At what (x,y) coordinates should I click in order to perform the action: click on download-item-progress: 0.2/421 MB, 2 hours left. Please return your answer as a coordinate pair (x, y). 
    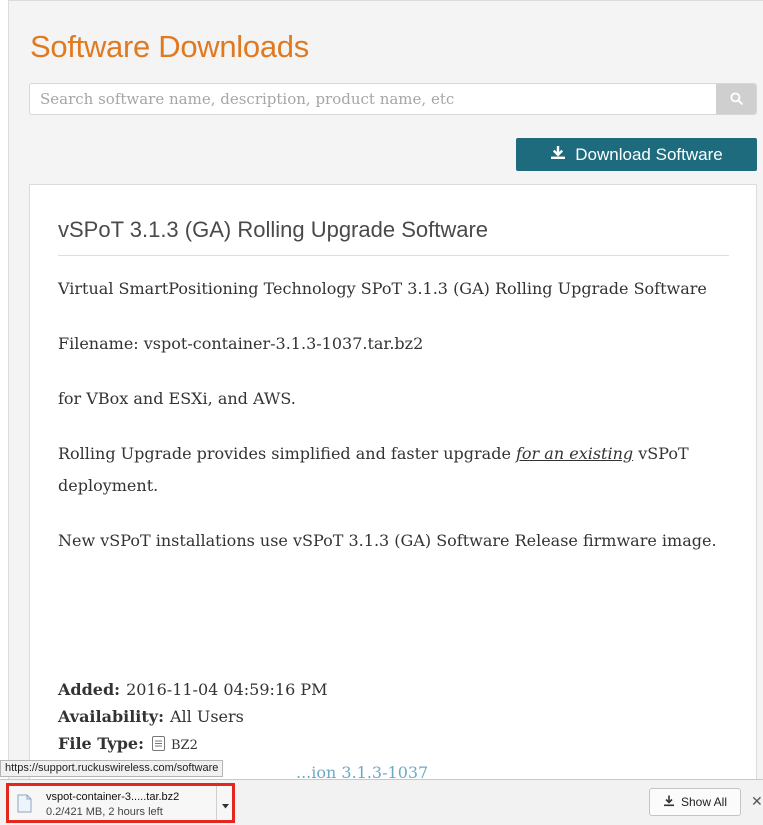
    Looking at the image, I should click on (104, 812).